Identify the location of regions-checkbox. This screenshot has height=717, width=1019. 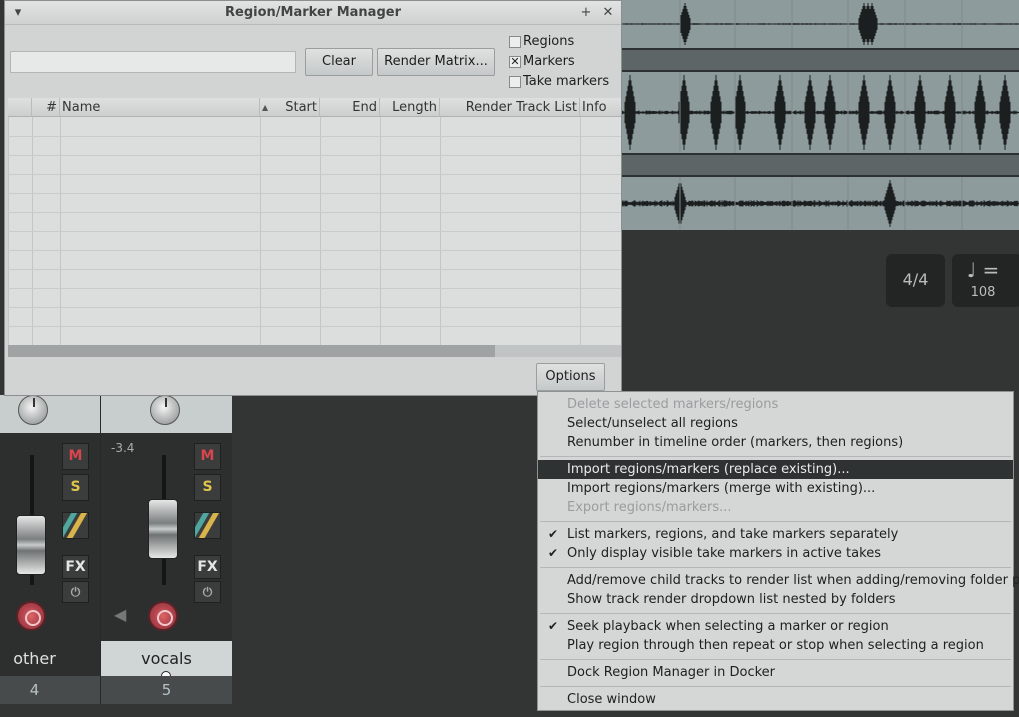
(515, 42).